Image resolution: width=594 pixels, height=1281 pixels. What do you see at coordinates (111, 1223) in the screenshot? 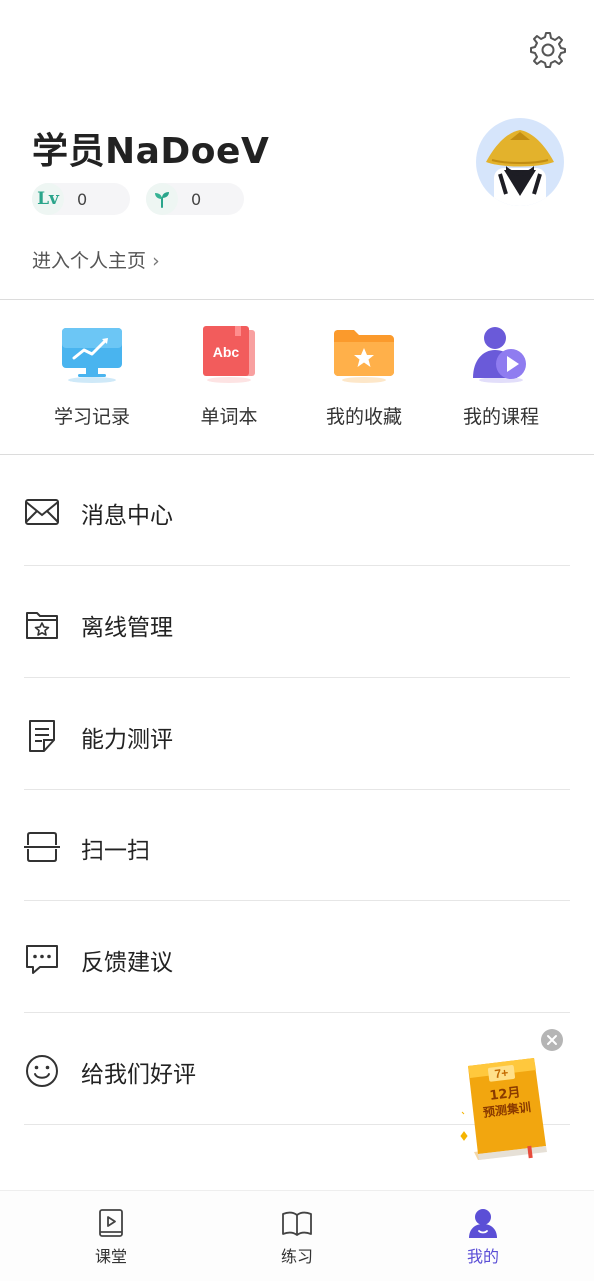
I see `classroom-icon` at bounding box center [111, 1223].